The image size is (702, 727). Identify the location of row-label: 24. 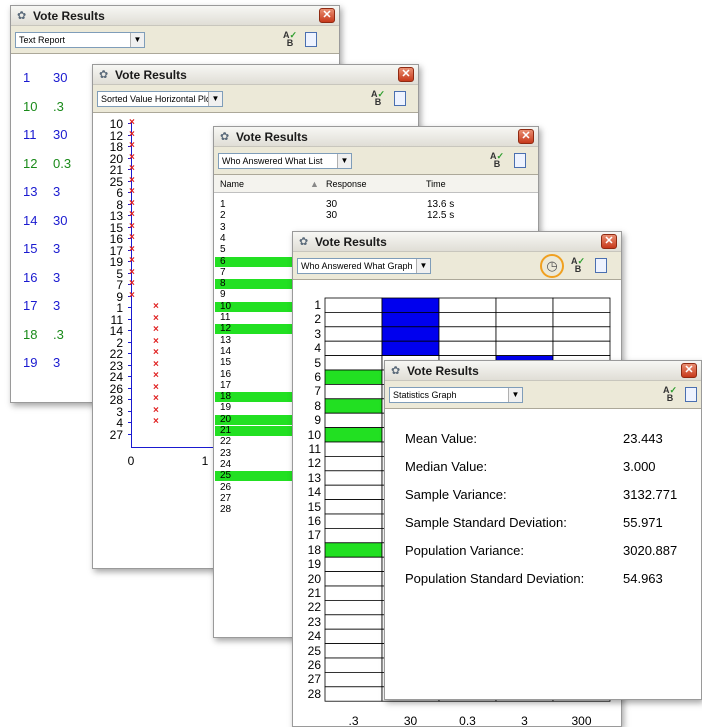
(314, 636).